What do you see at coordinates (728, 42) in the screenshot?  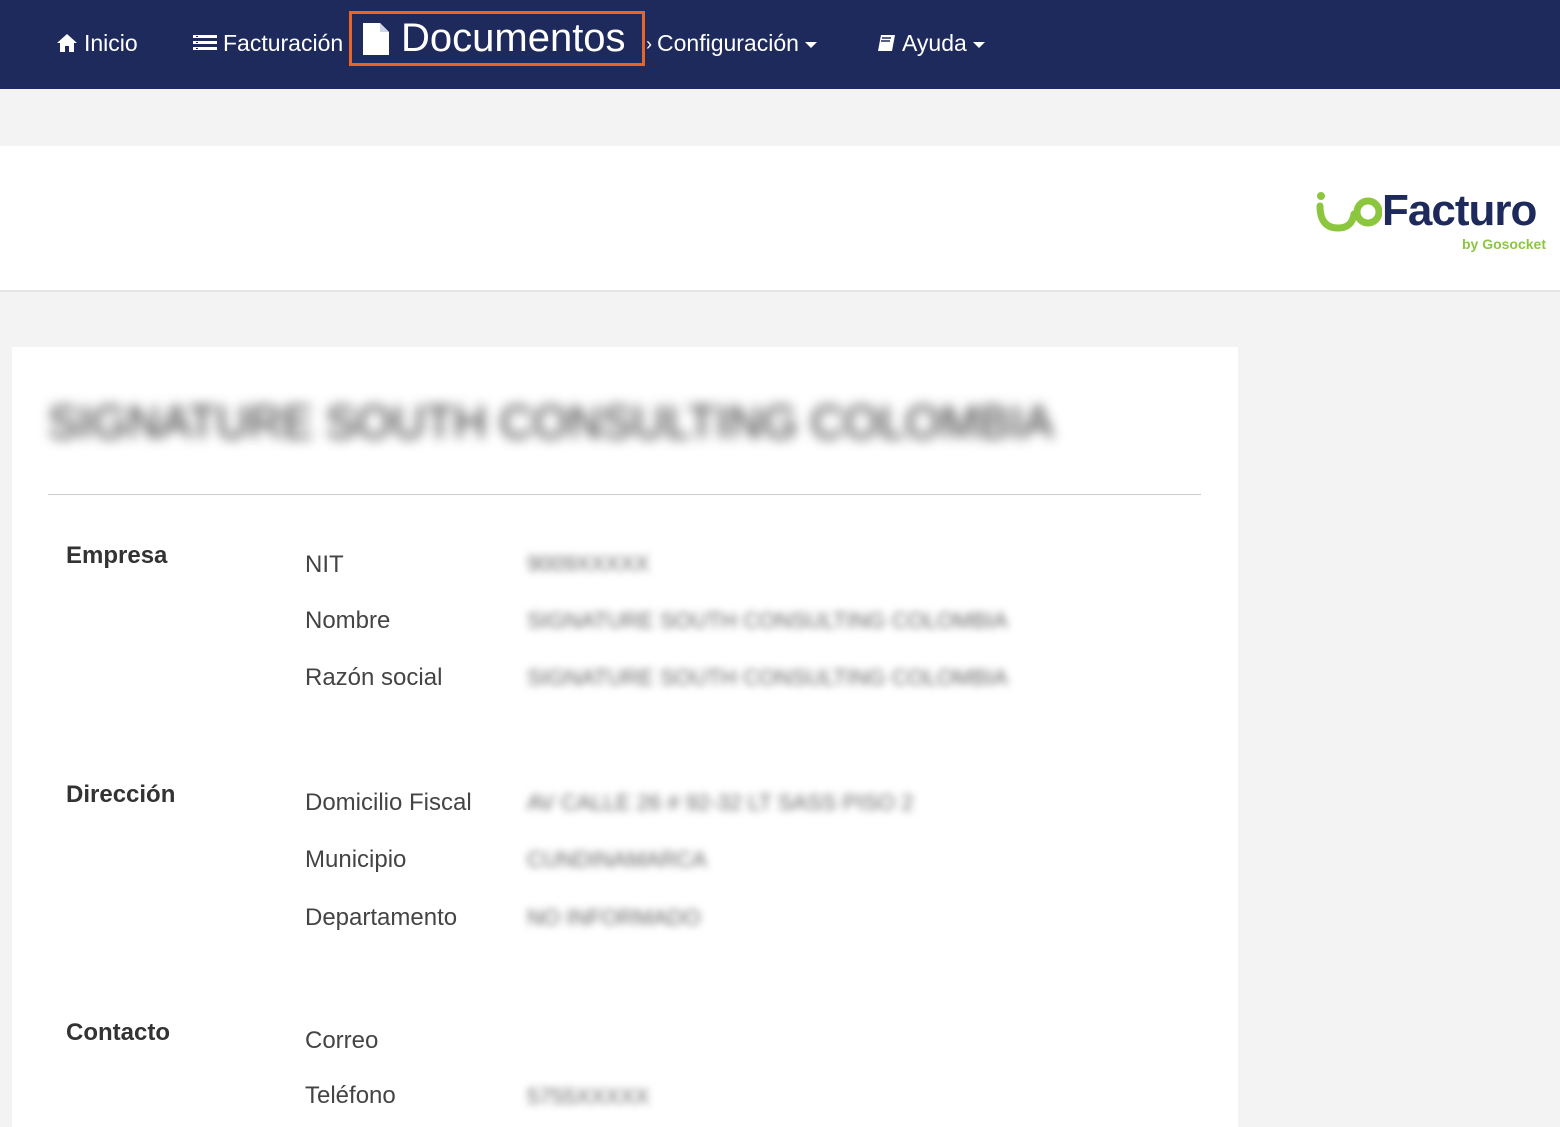 I see `nav-configuracion-label: Configuración` at bounding box center [728, 42].